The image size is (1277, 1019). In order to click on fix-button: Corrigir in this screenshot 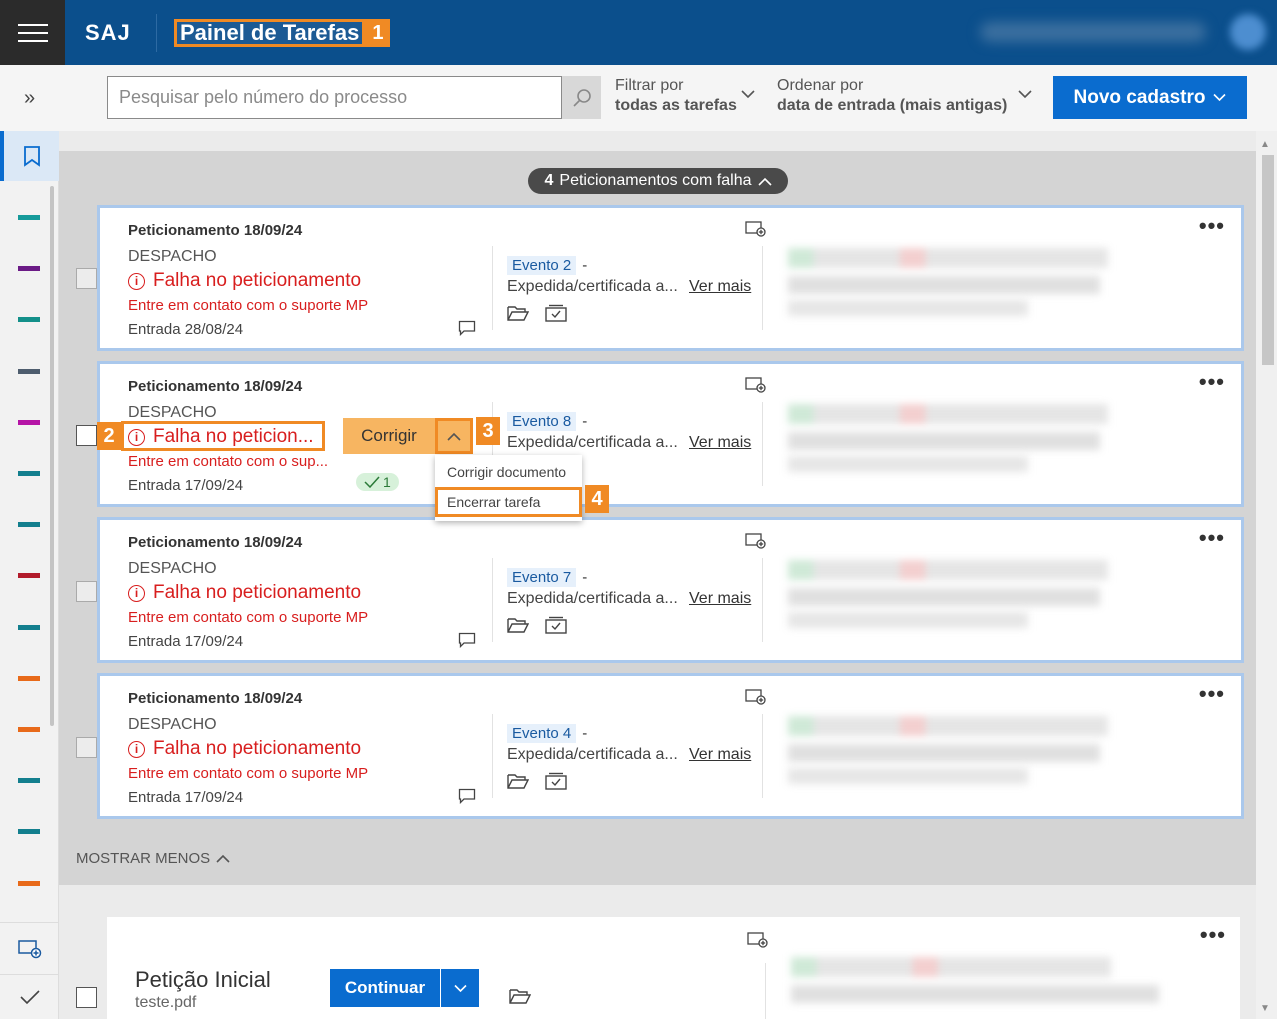, I will do `click(408, 436)`.